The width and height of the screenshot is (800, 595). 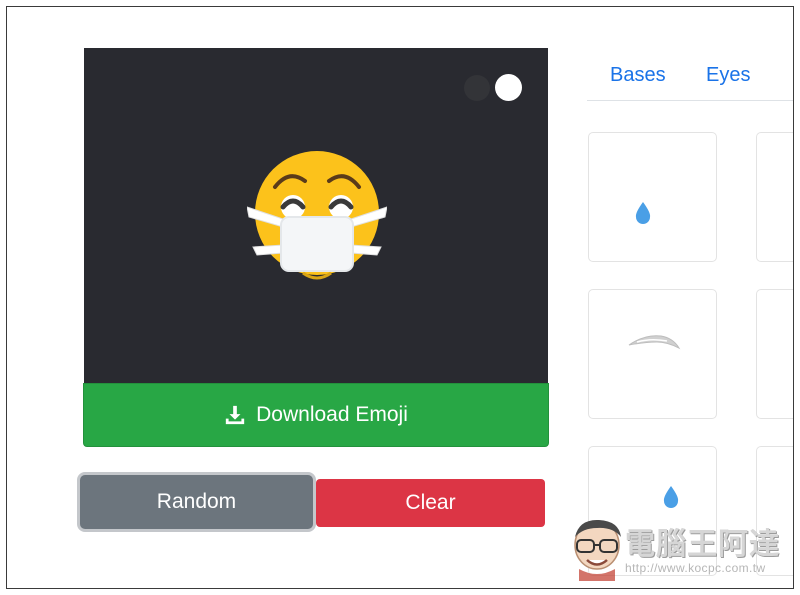 I want to click on download-emoji-button: Download Emoji, so click(x=316, y=415).